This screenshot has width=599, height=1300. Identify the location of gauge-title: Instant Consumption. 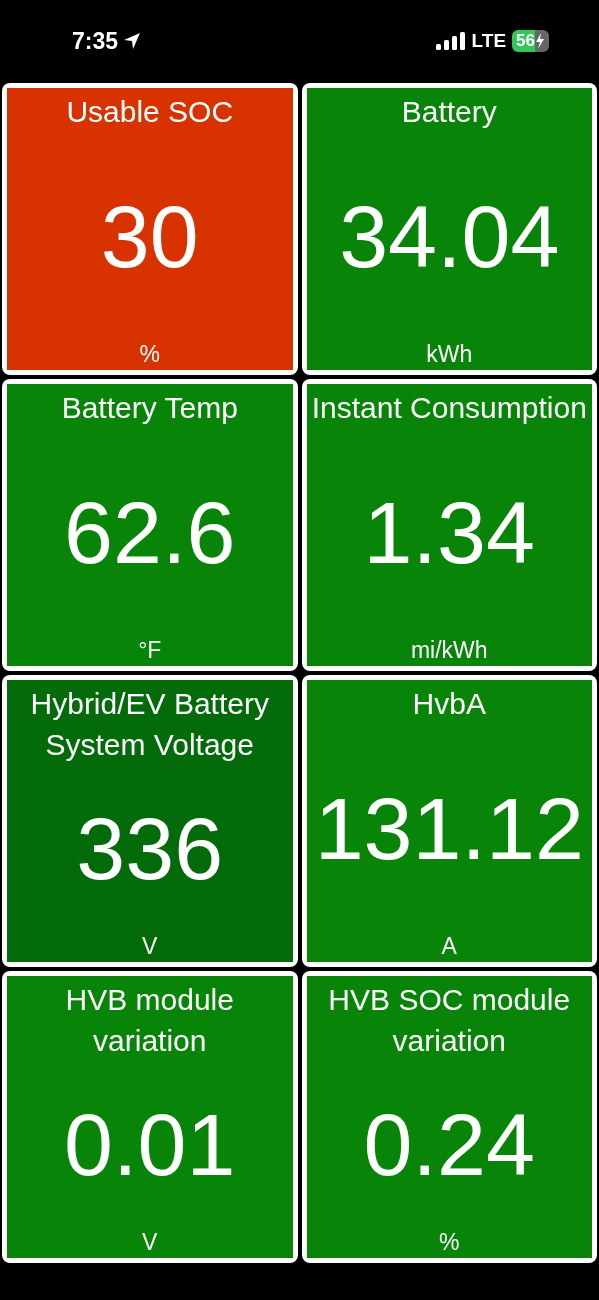
(449, 408).